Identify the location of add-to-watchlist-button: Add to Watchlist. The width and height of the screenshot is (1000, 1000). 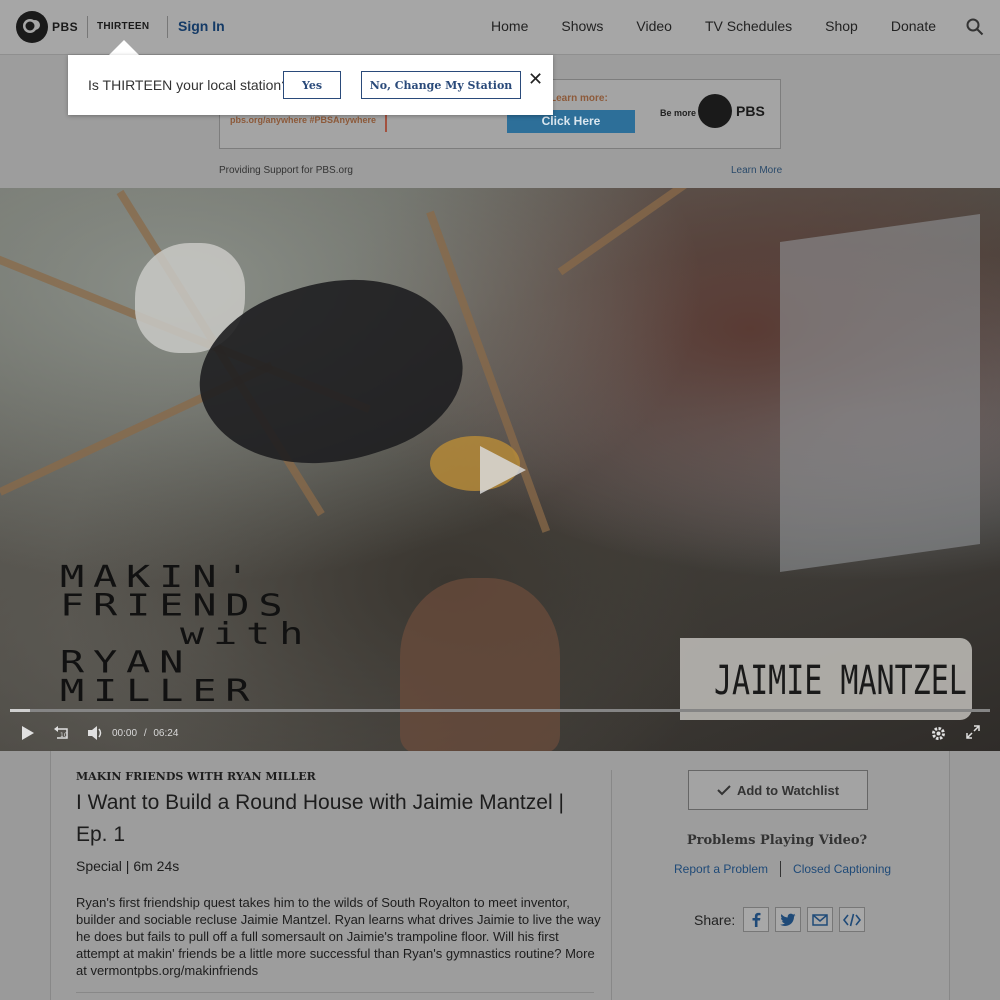
(778, 790).